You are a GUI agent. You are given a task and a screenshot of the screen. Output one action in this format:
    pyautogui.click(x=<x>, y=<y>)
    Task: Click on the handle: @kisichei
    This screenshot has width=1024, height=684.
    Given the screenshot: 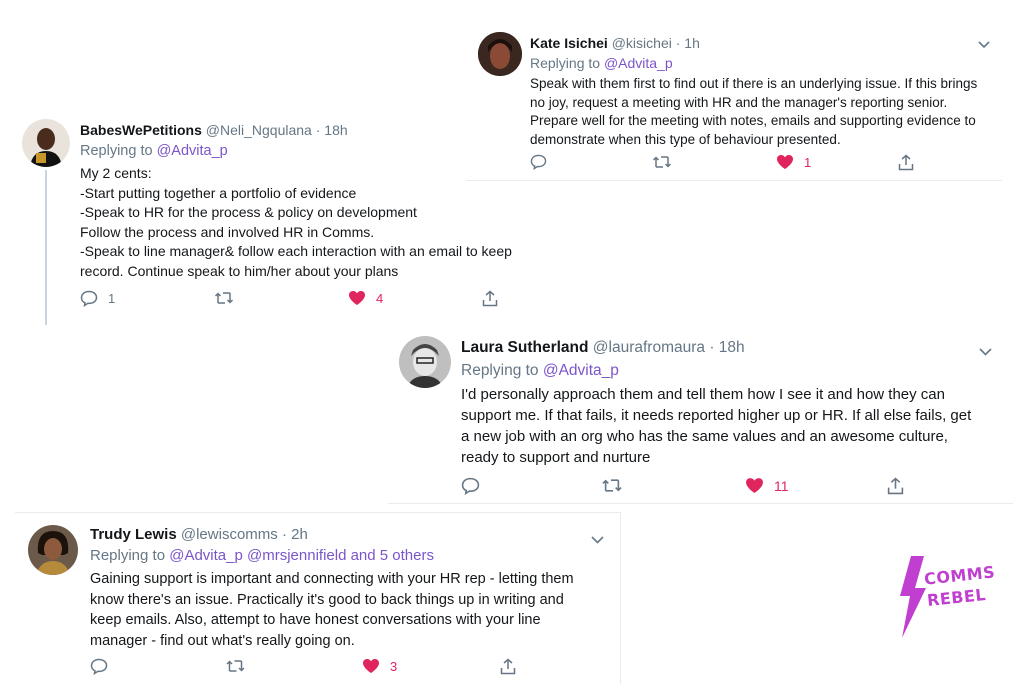 What is the action you would take?
    pyautogui.click(x=642, y=43)
    